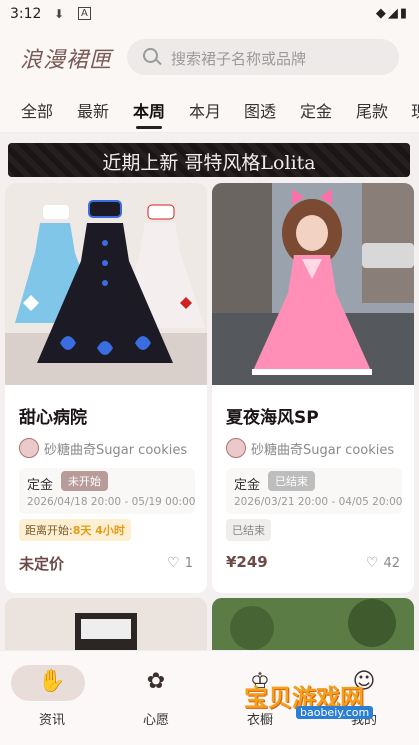  I want to click on product-title: 甜心病院, so click(53, 418).